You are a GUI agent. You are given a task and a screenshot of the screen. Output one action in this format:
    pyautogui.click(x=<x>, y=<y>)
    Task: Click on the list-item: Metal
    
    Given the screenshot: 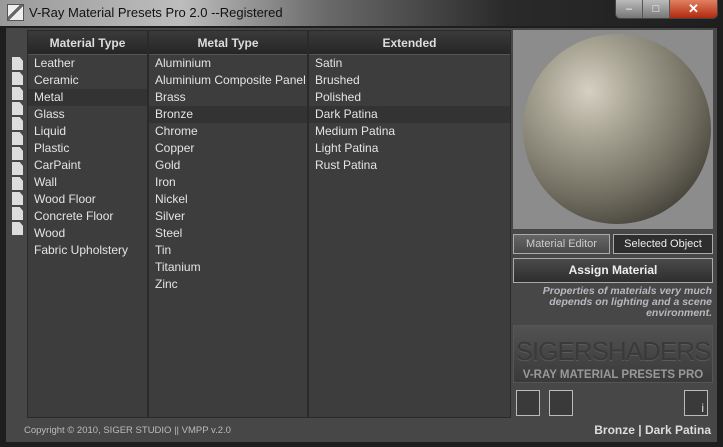 What is the action you would take?
    pyautogui.click(x=87, y=97)
    